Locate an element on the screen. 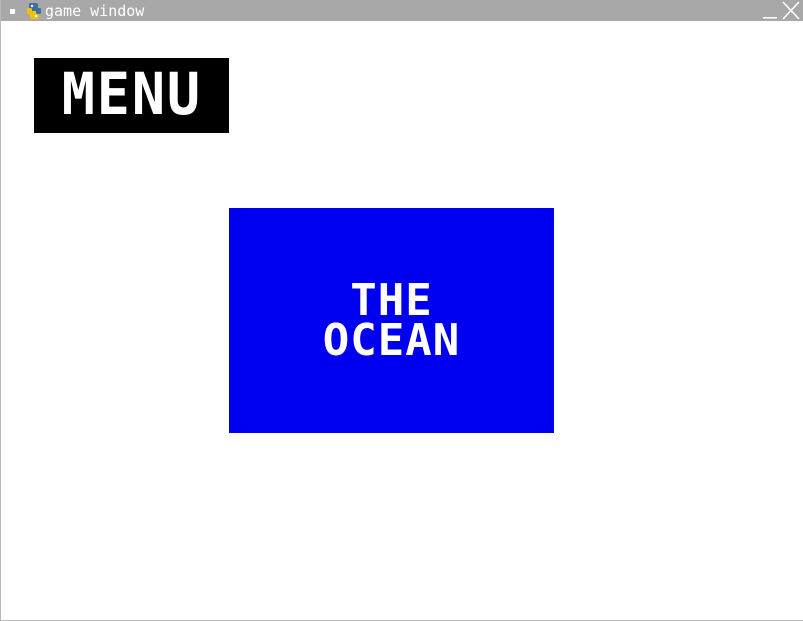 This screenshot has height=621, width=803. system-menu-icon is located at coordinates (12, 11).